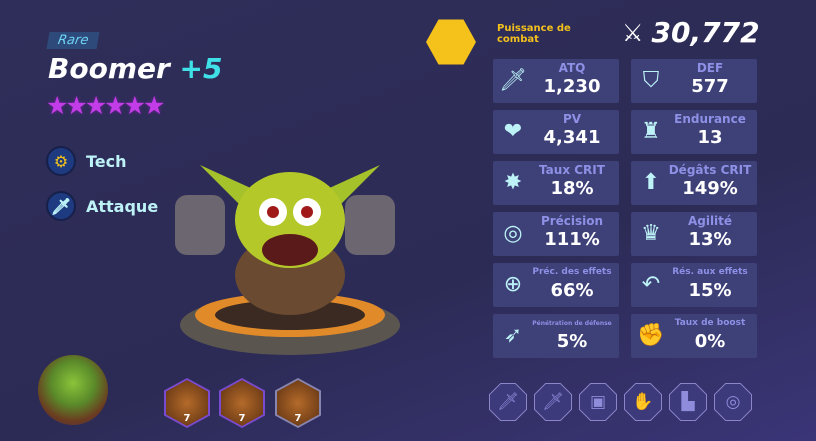 The width and height of the screenshot is (816, 441). Describe the element at coordinates (705, 32) in the screenshot. I see `combat-power-value: 30,772` at that location.